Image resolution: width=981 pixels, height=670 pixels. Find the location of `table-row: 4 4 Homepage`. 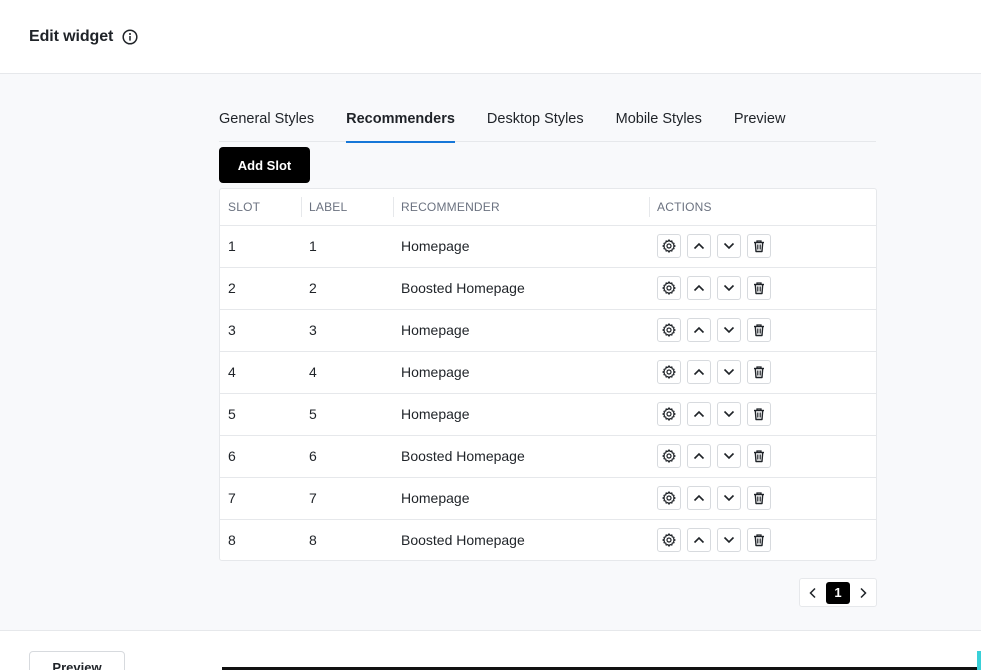

table-row: 4 4 Homepage is located at coordinates (548, 372).